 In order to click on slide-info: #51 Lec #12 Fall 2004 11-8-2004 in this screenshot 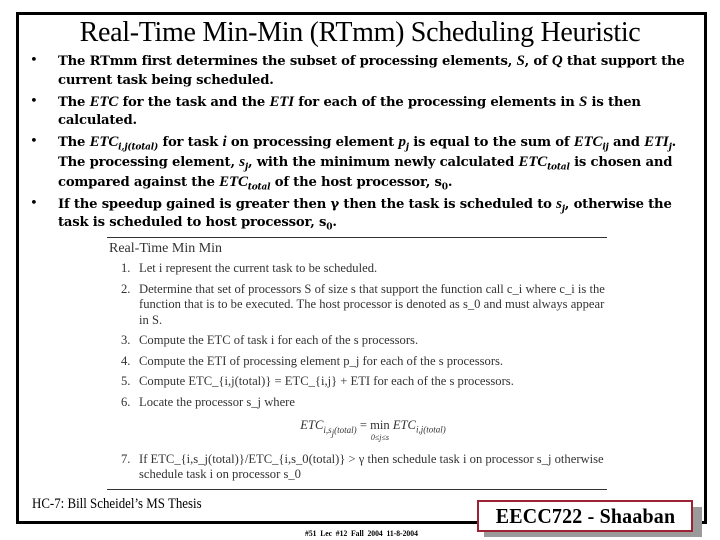, I will do `click(361, 533)`.